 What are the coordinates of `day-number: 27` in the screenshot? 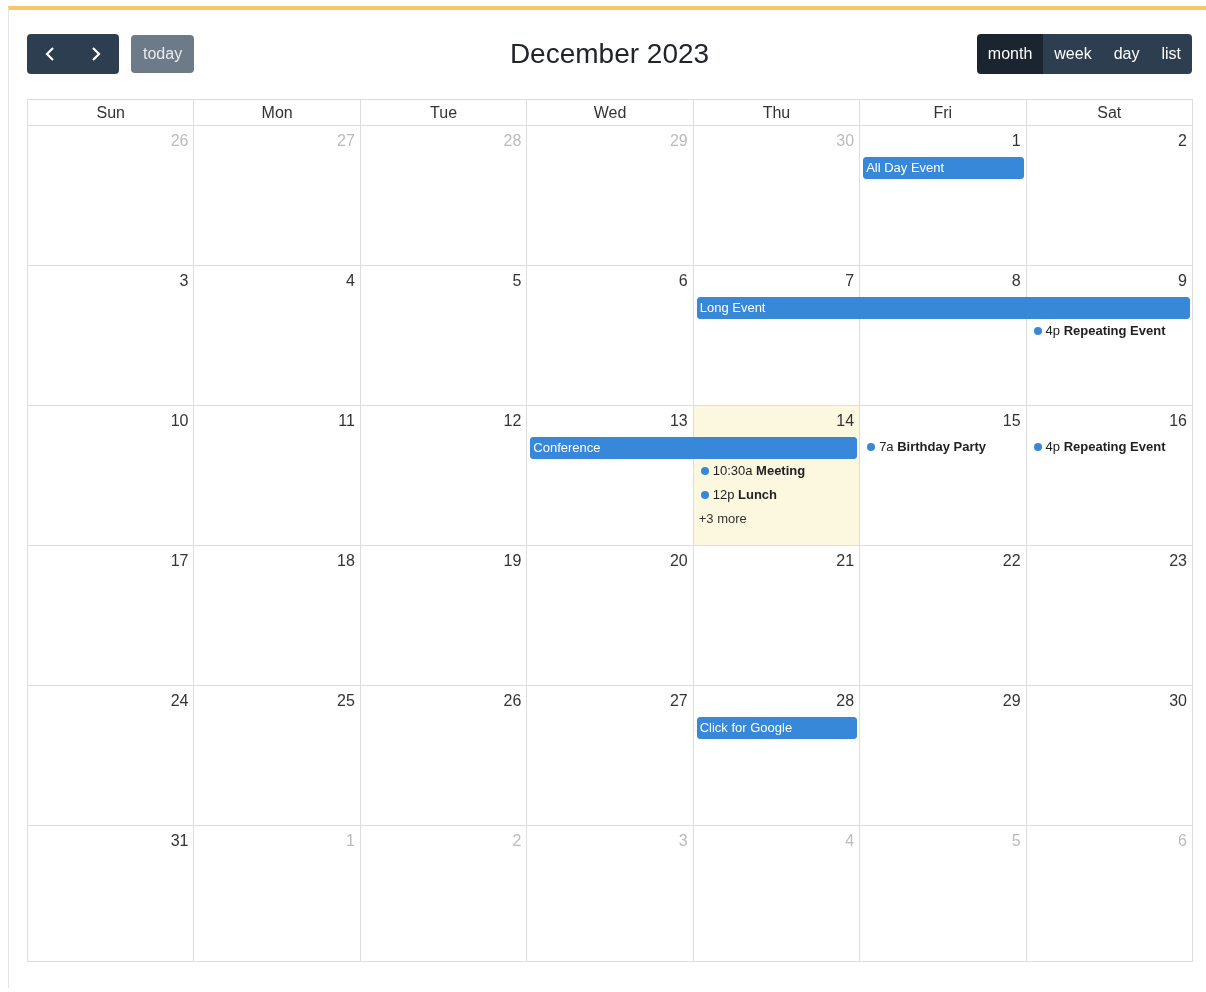 It's located at (678, 701).